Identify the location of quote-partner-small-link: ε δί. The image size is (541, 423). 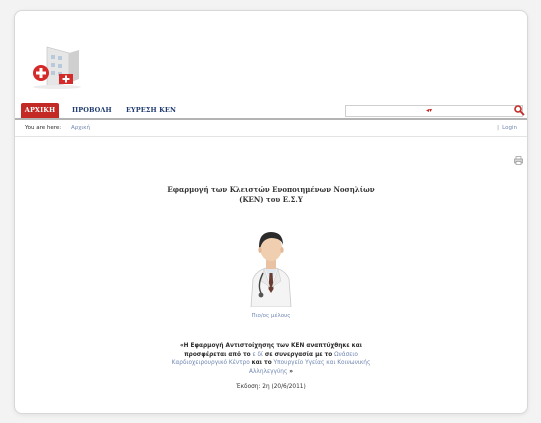
(258, 355).